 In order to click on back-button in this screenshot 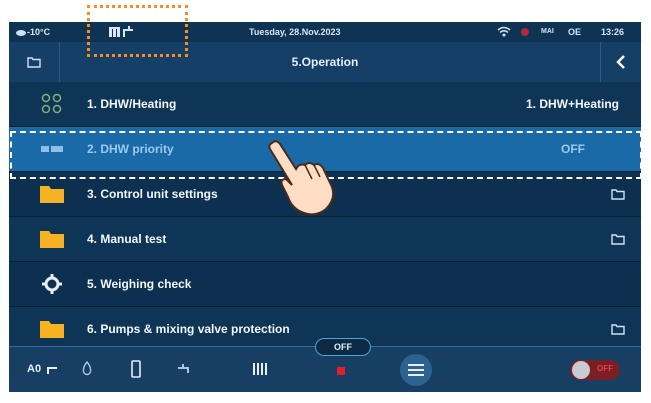, I will do `click(620, 62)`.